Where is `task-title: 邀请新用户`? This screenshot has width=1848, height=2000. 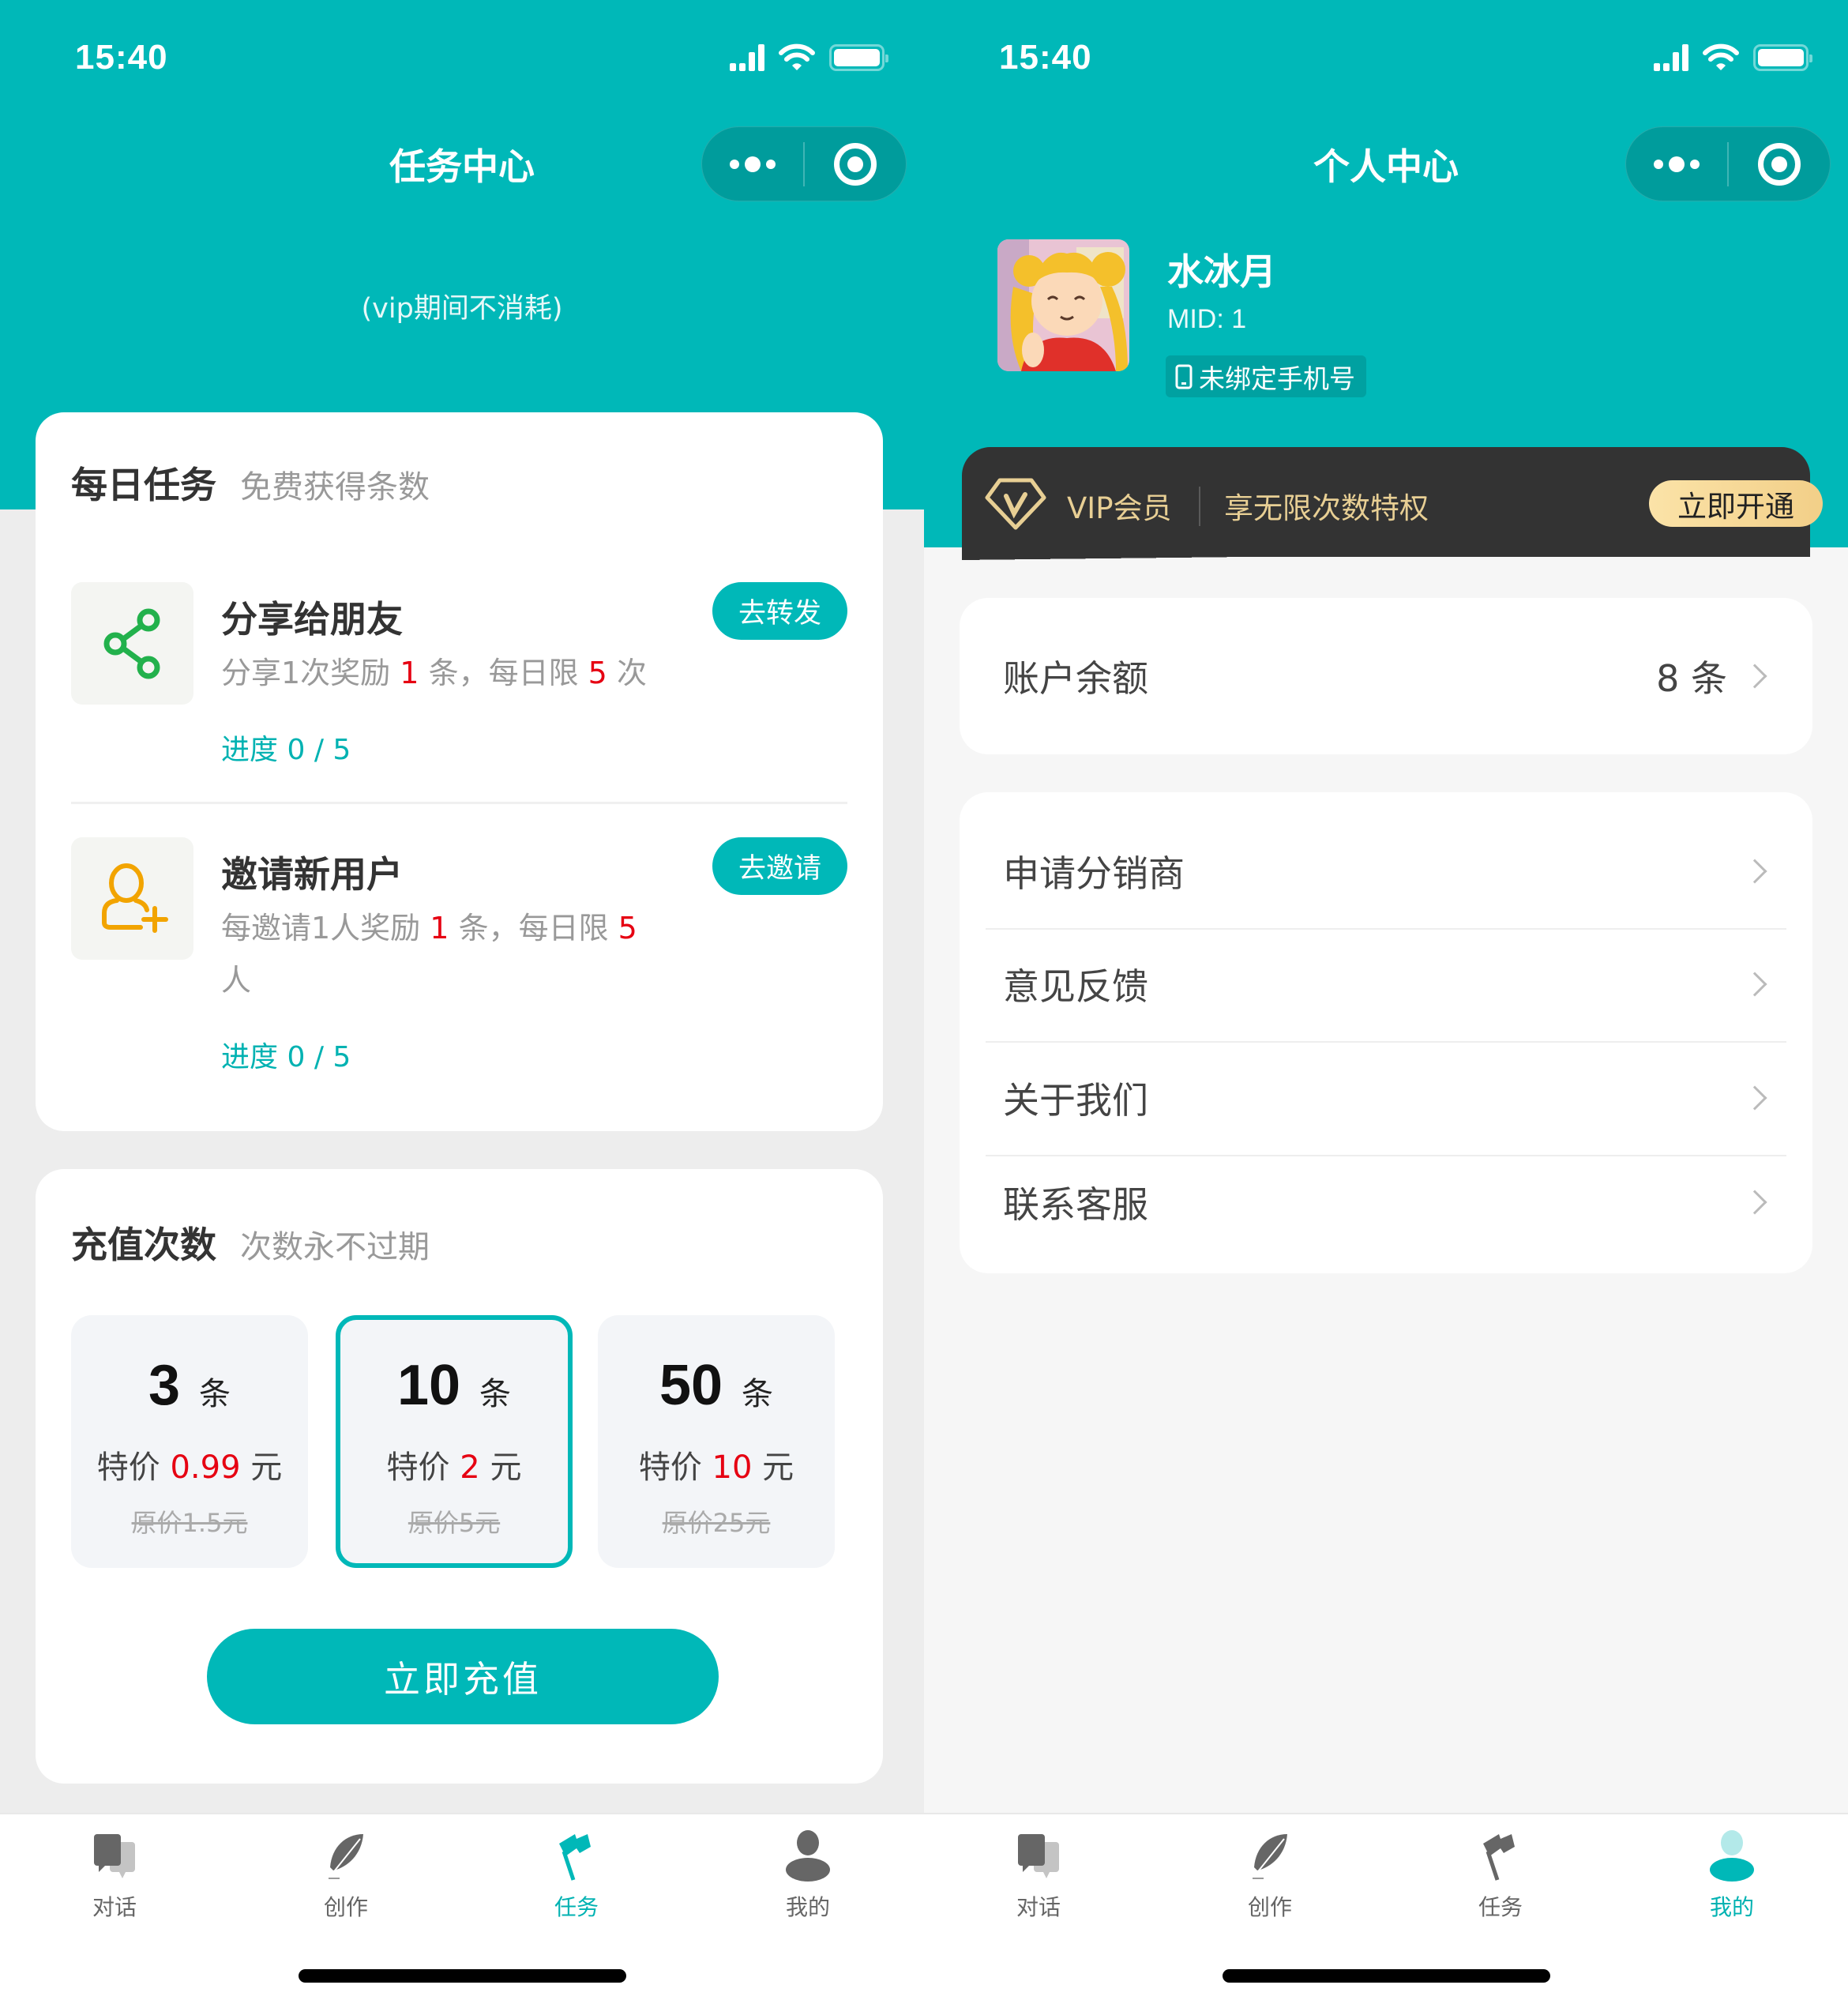
task-title: 邀请新用户 is located at coordinates (312, 874).